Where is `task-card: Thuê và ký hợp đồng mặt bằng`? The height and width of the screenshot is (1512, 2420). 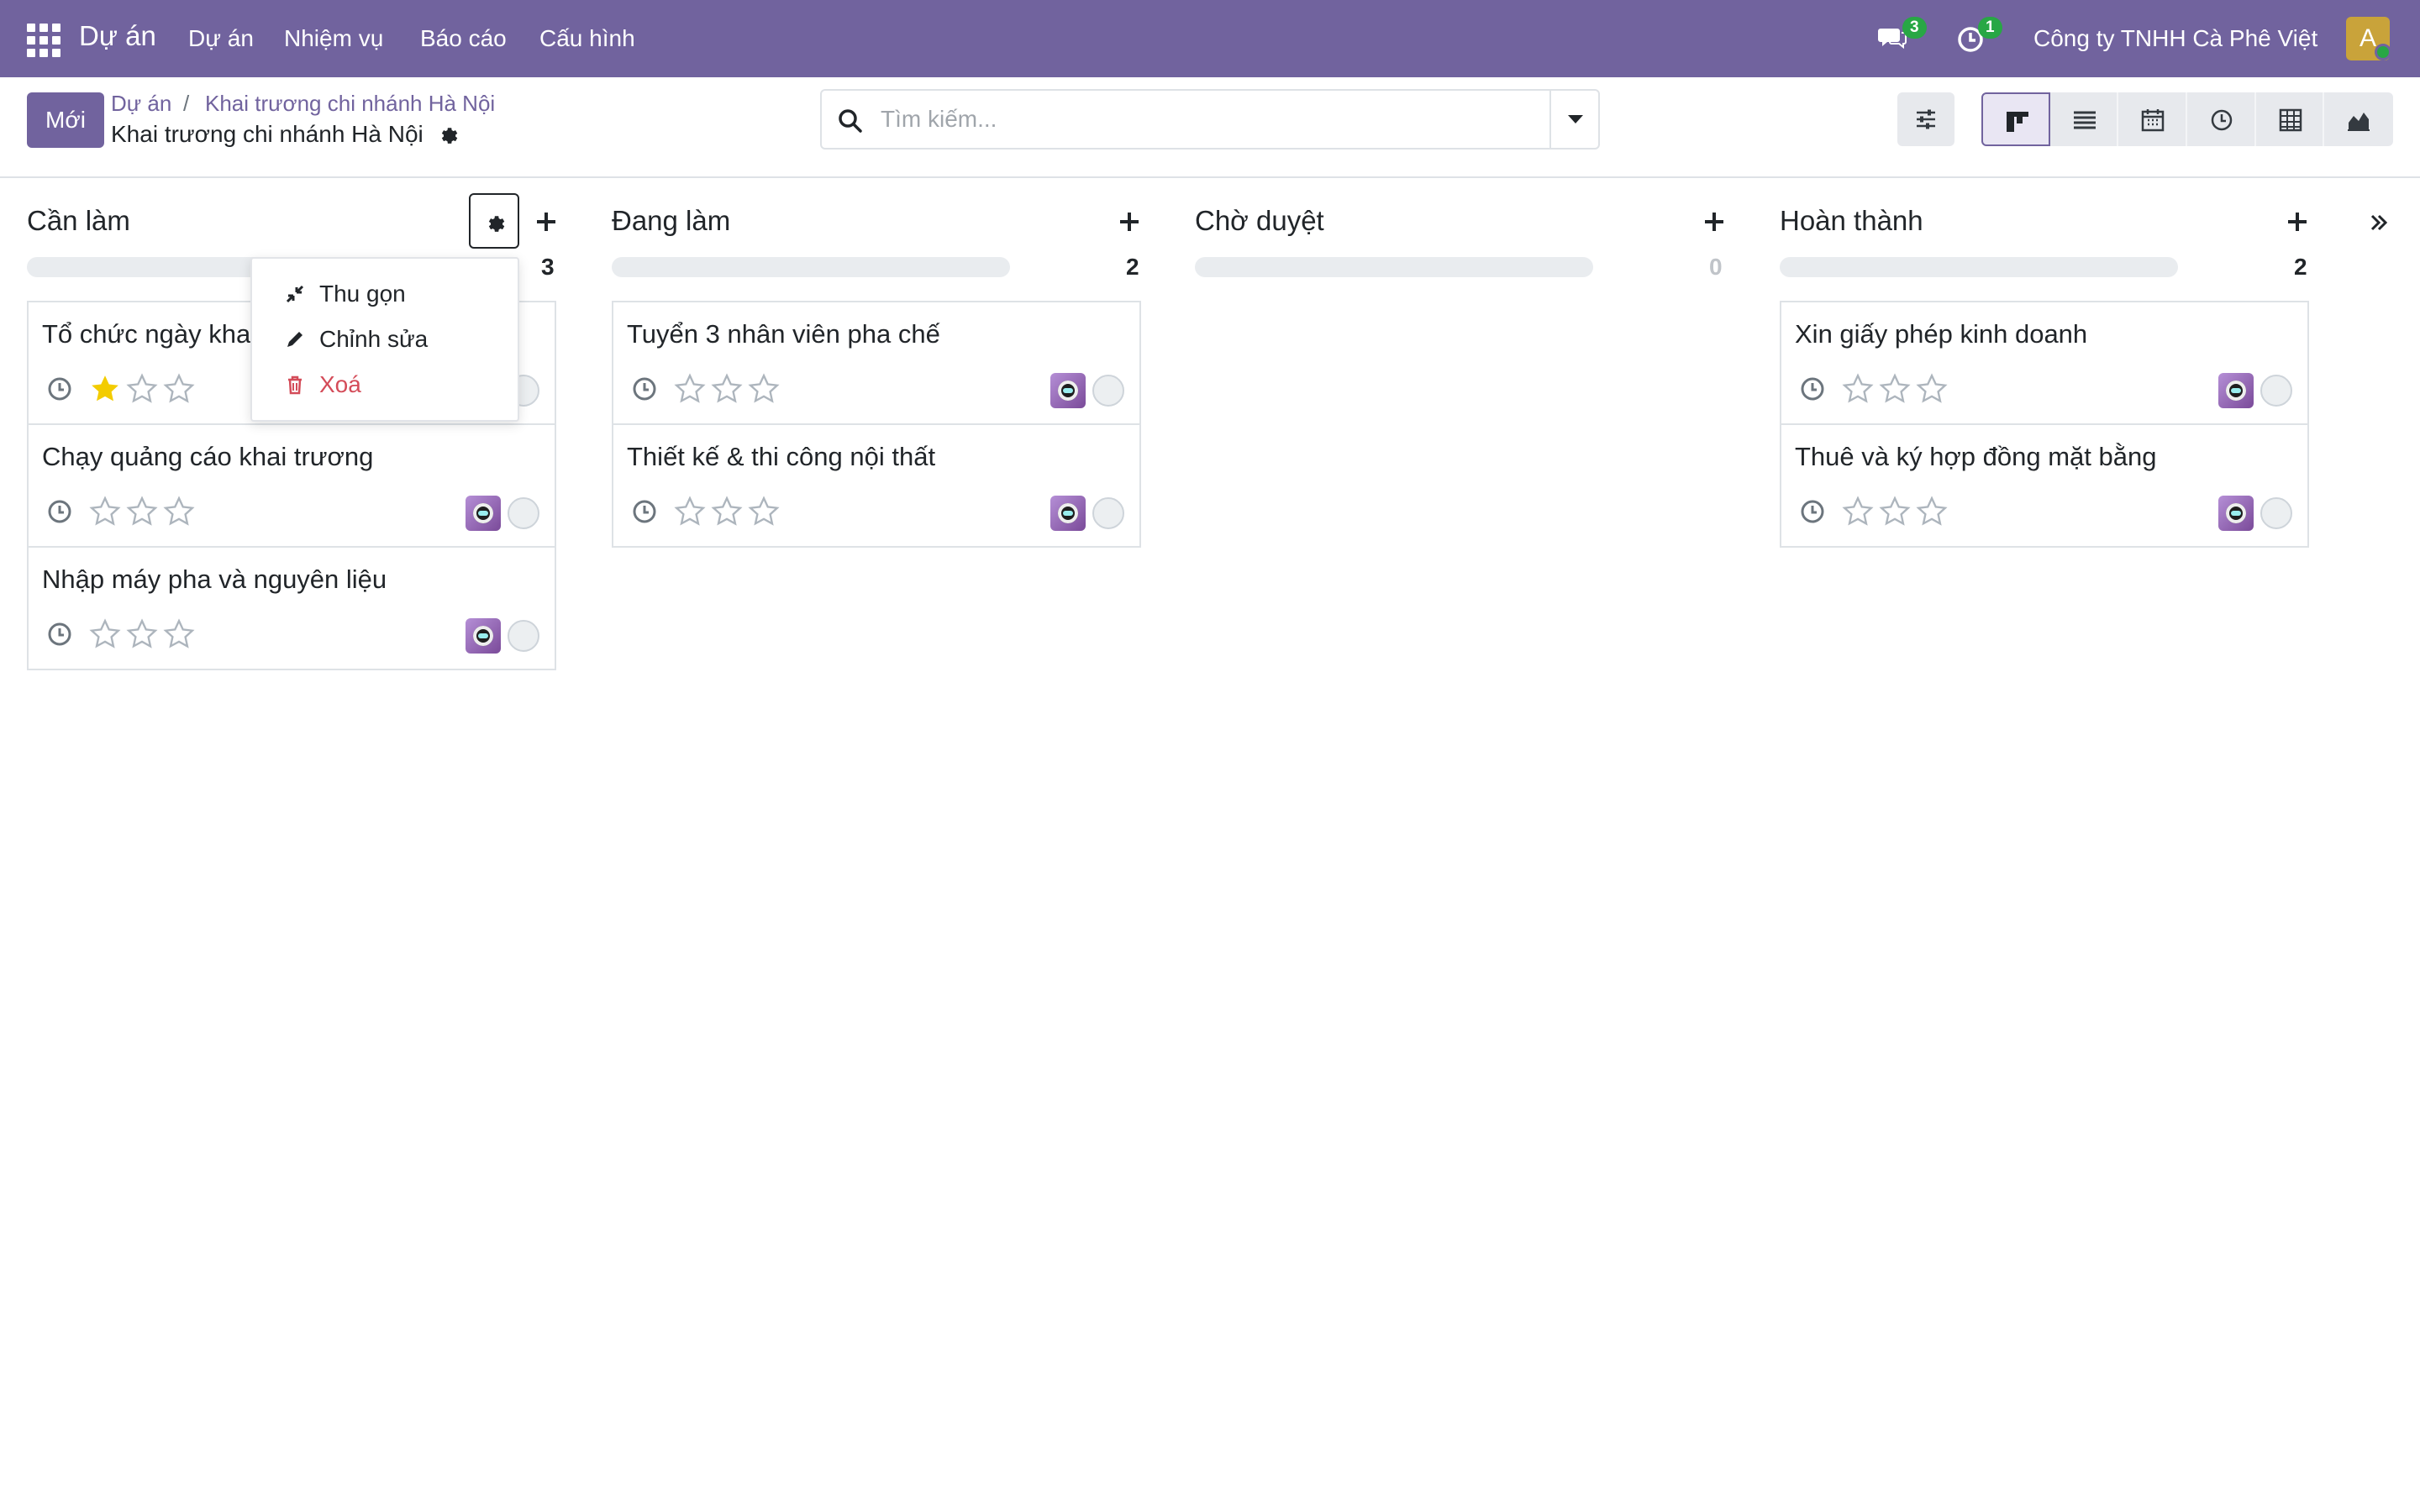
task-card: Thuê và ký hợp đồng mặt bằng is located at coordinates (2044, 485).